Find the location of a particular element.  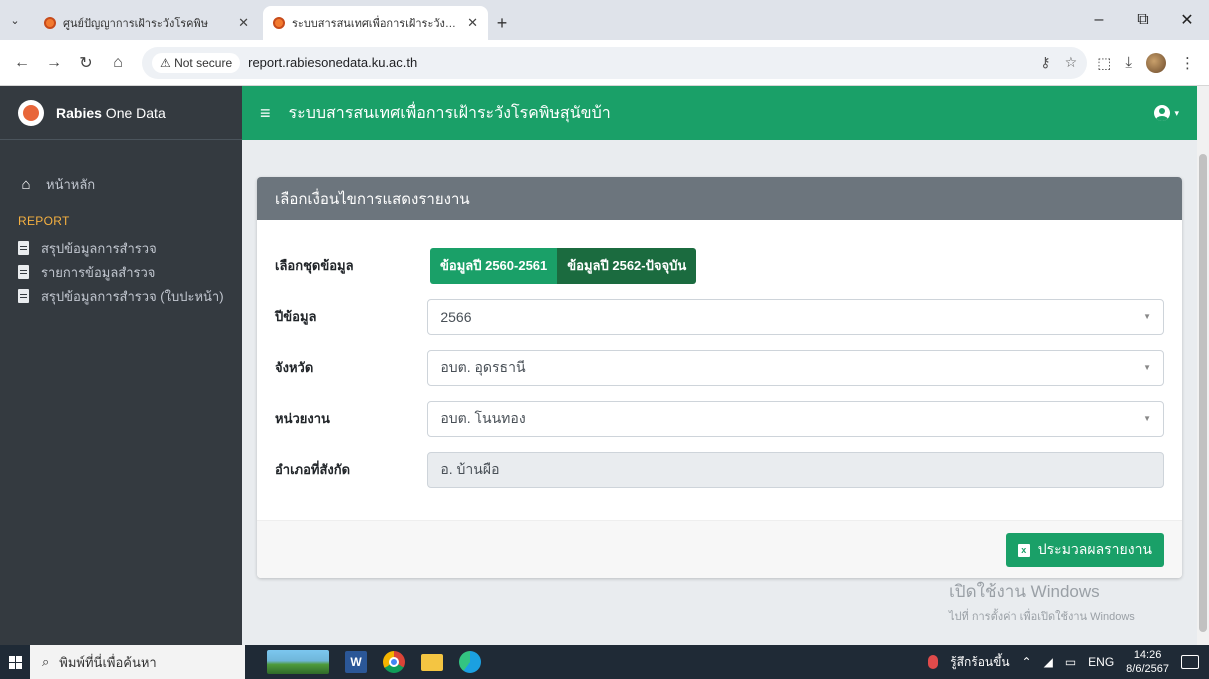

password-key-icon: ⚷ is located at coordinates (1045, 62).